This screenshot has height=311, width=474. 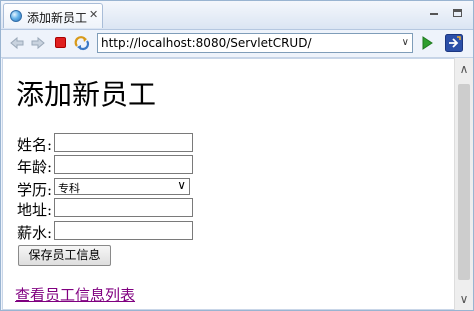 What do you see at coordinates (122, 186) in the screenshot?
I see `education-select: 专科 ∨` at bounding box center [122, 186].